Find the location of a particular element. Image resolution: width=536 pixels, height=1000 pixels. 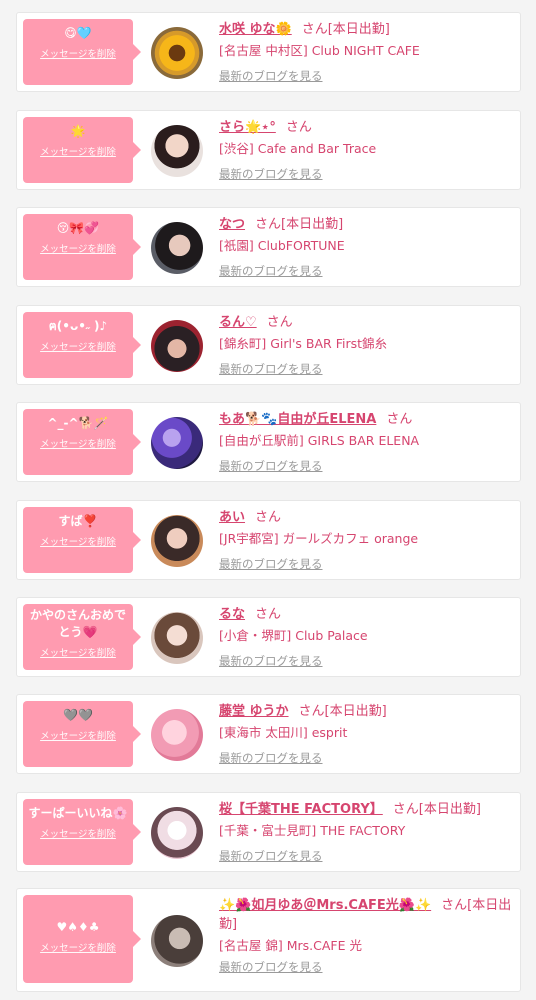

shop-label: [名古屋 中村区] Club NIGHT CAFE is located at coordinates (319, 50).